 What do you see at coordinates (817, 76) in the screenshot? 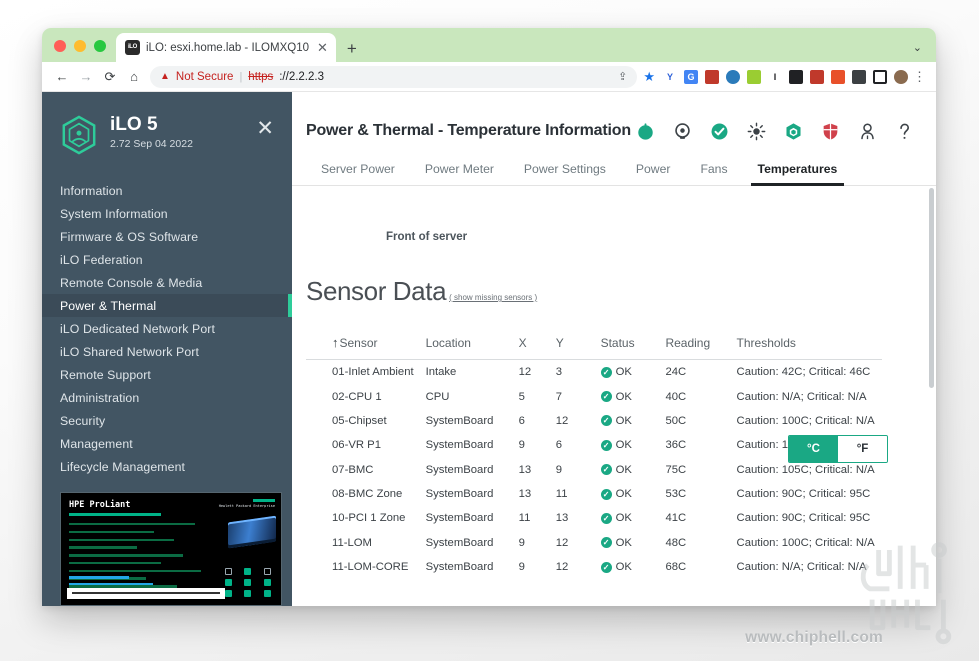
I see `ublock-origin-icon` at bounding box center [817, 76].